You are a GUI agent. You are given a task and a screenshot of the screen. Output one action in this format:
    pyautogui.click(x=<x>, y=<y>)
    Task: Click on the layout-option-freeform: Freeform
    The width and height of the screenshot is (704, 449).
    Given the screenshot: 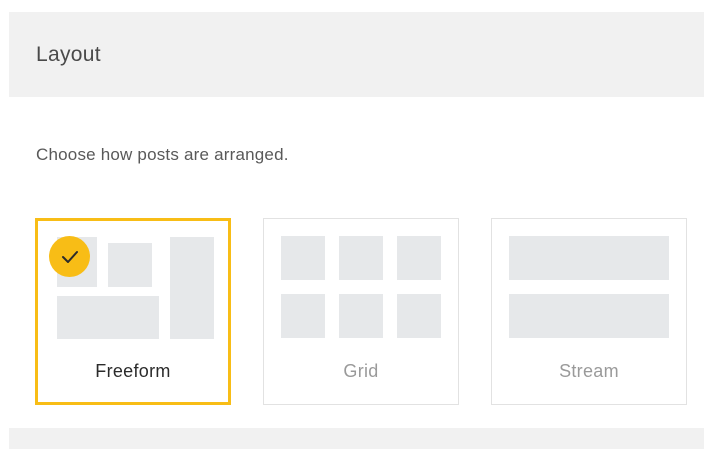 What is the action you would take?
    pyautogui.click(x=133, y=311)
    